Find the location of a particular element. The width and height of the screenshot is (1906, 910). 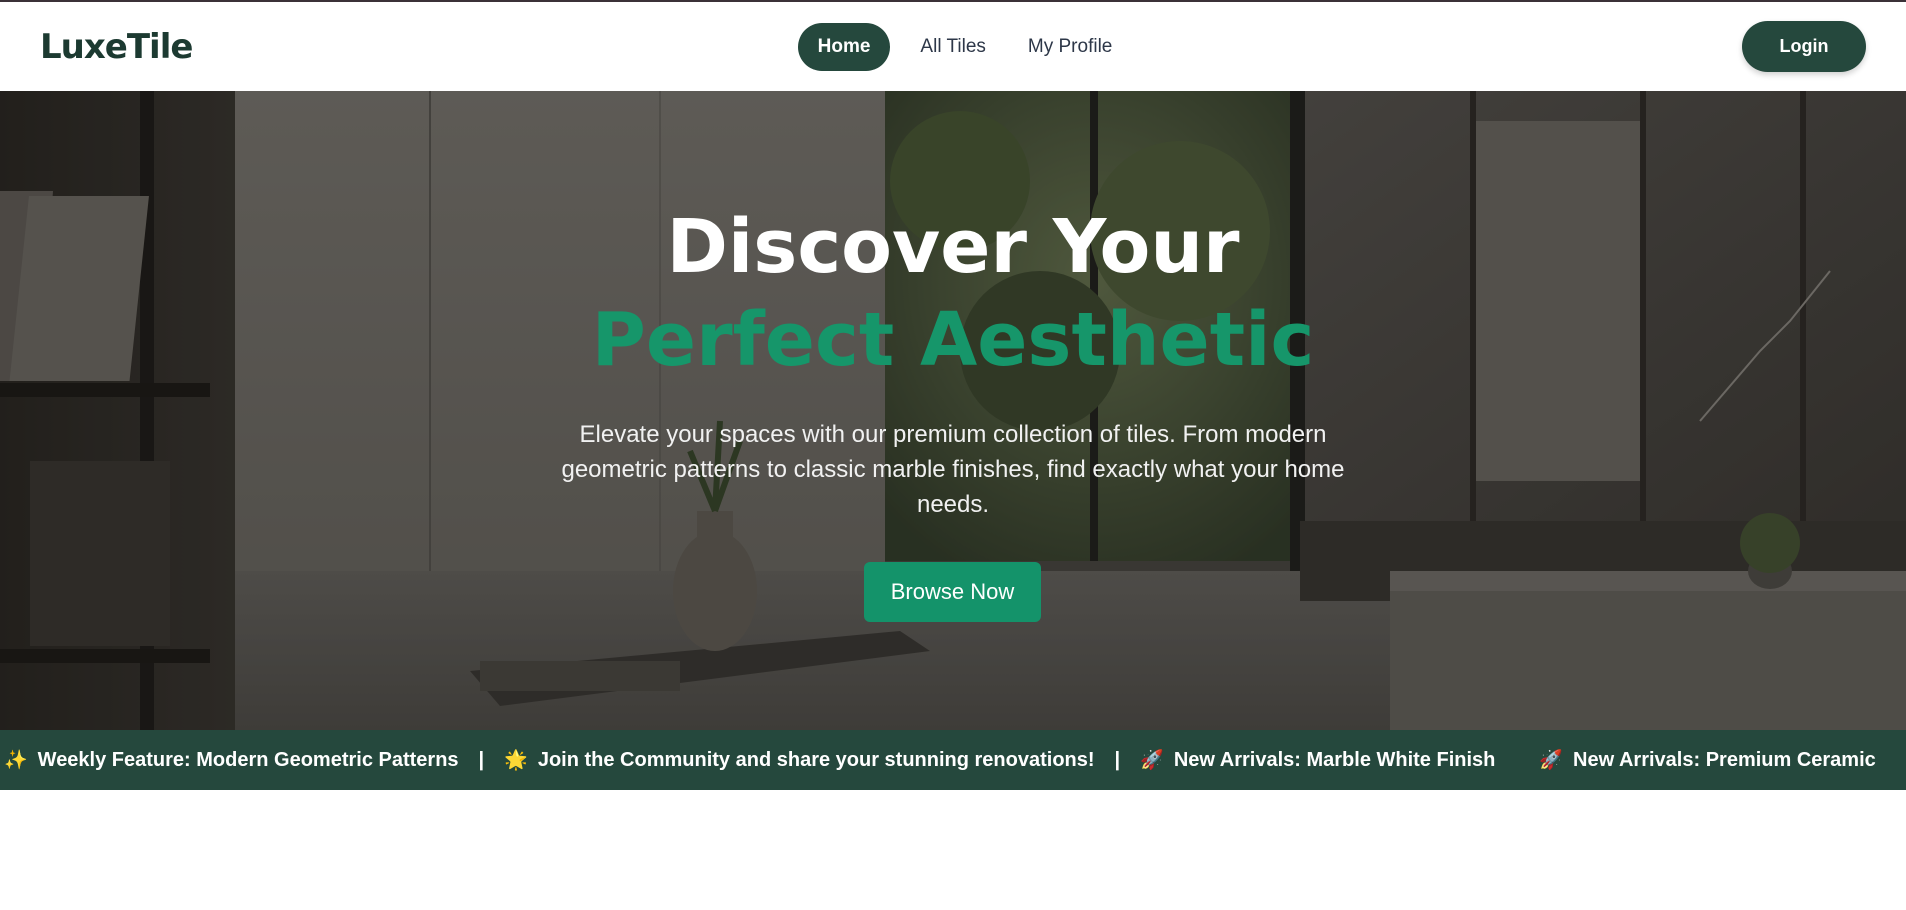

page-body is located at coordinates (953, 850).